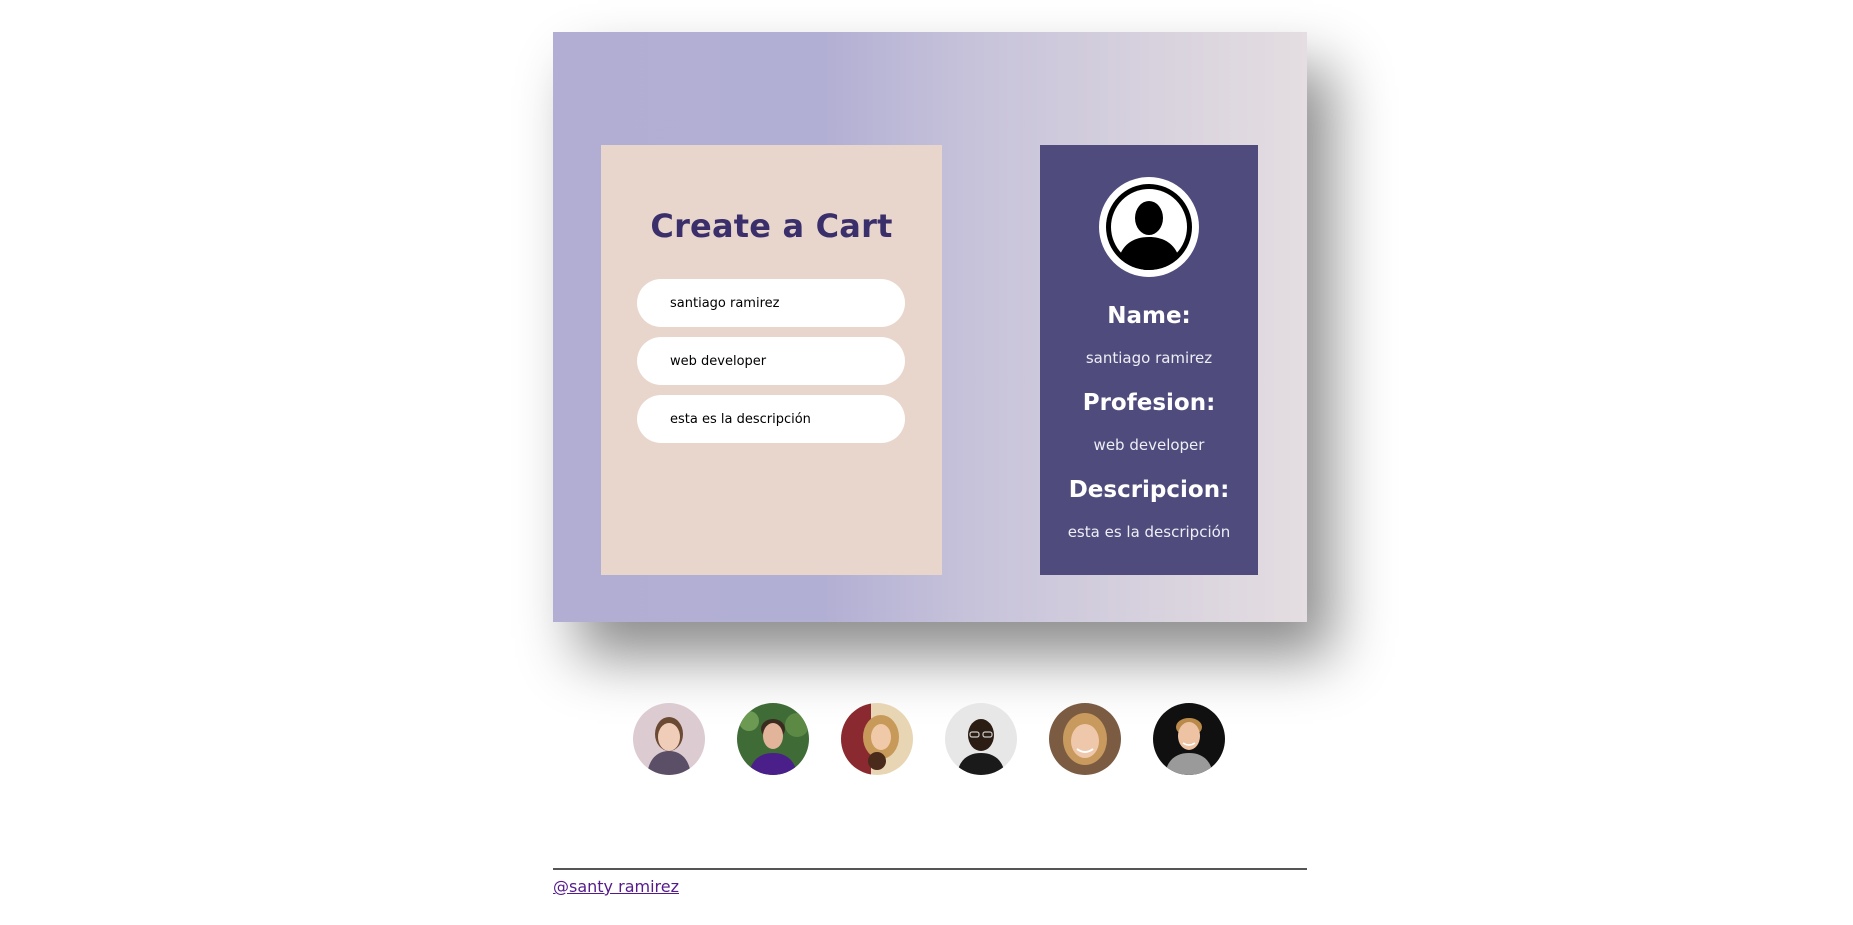 The width and height of the screenshot is (1853, 925). What do you see at coordinates (933, 739) in the screenshot?
I see `avatar-selector` at bounding box center [933, 739].